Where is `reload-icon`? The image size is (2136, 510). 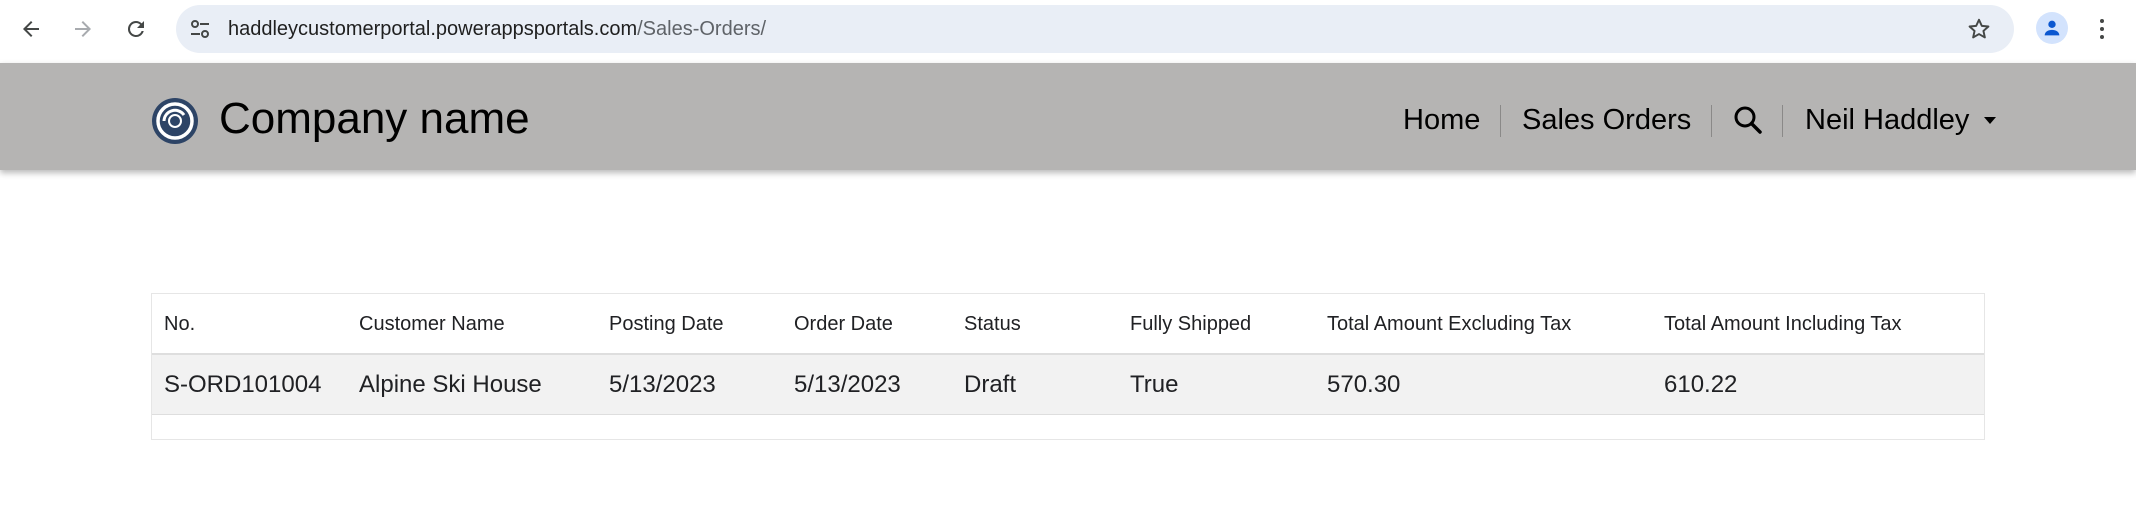 reload-icon is located at coordinates (135, 28).